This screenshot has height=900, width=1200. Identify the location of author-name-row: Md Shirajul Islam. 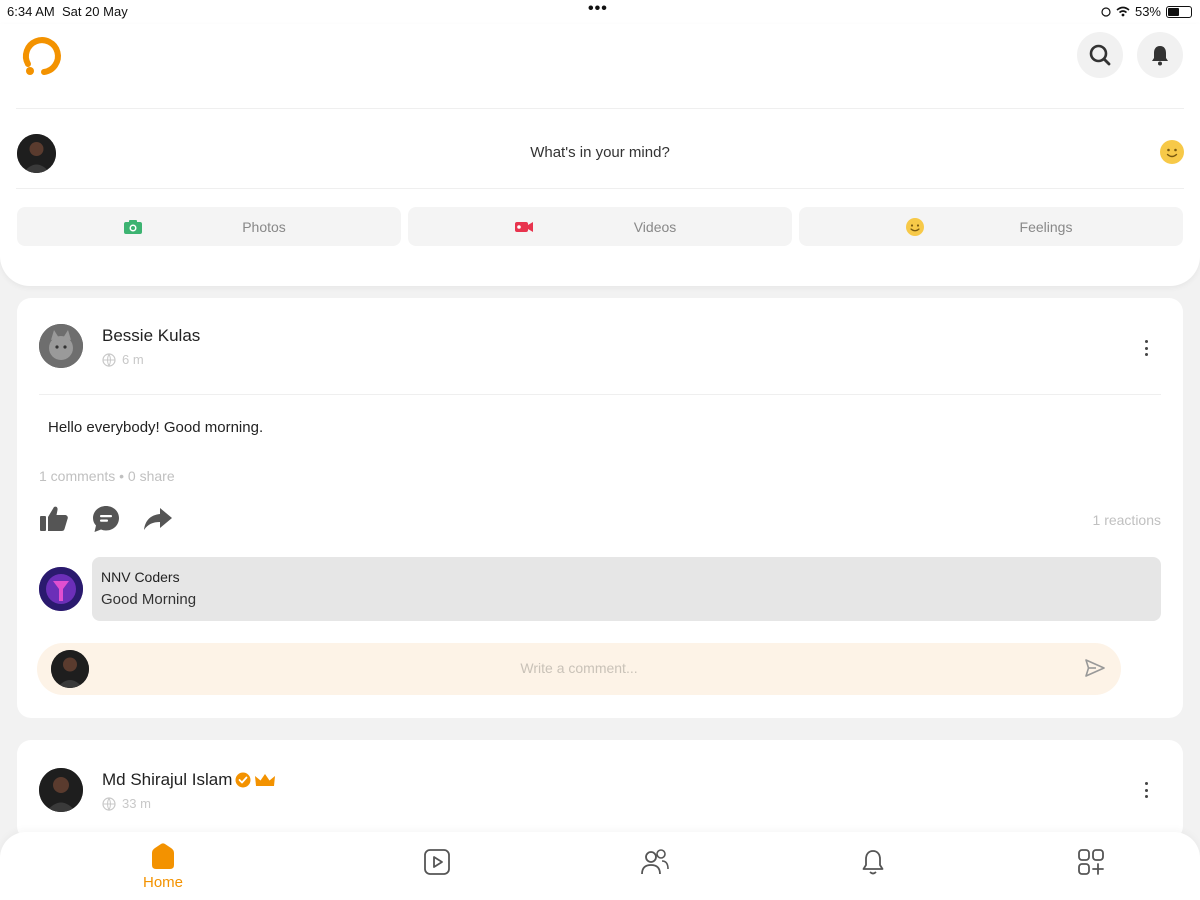
(189, 780).